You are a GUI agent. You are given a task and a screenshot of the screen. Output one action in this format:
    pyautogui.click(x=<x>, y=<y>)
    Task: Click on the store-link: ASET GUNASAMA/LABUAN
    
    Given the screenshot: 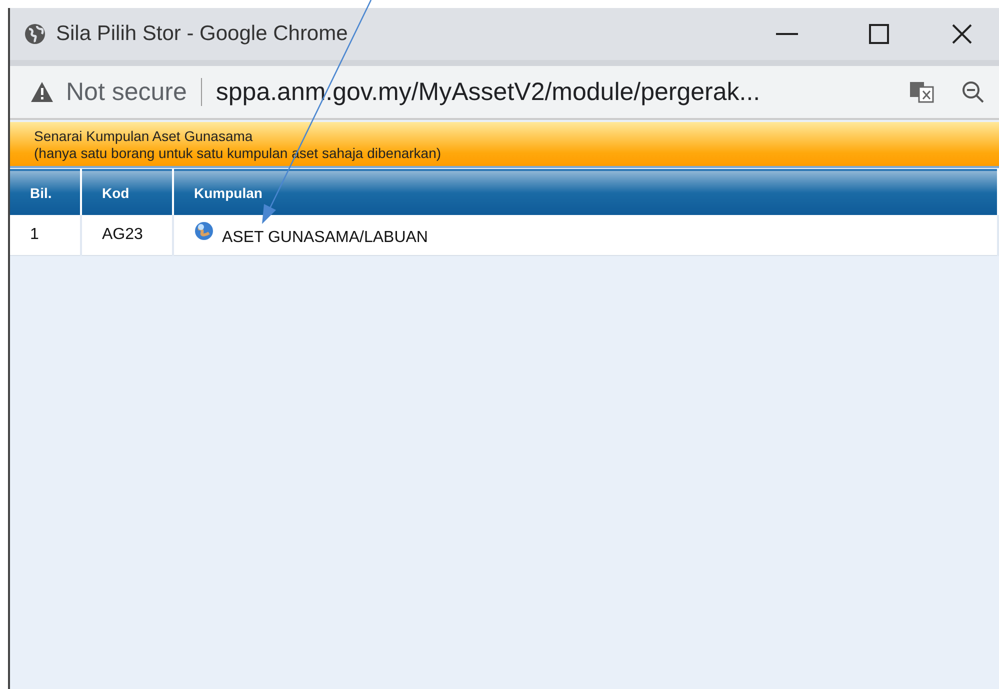 What is the action you would take?
    pyautogui.click(x=325, y=237)
    